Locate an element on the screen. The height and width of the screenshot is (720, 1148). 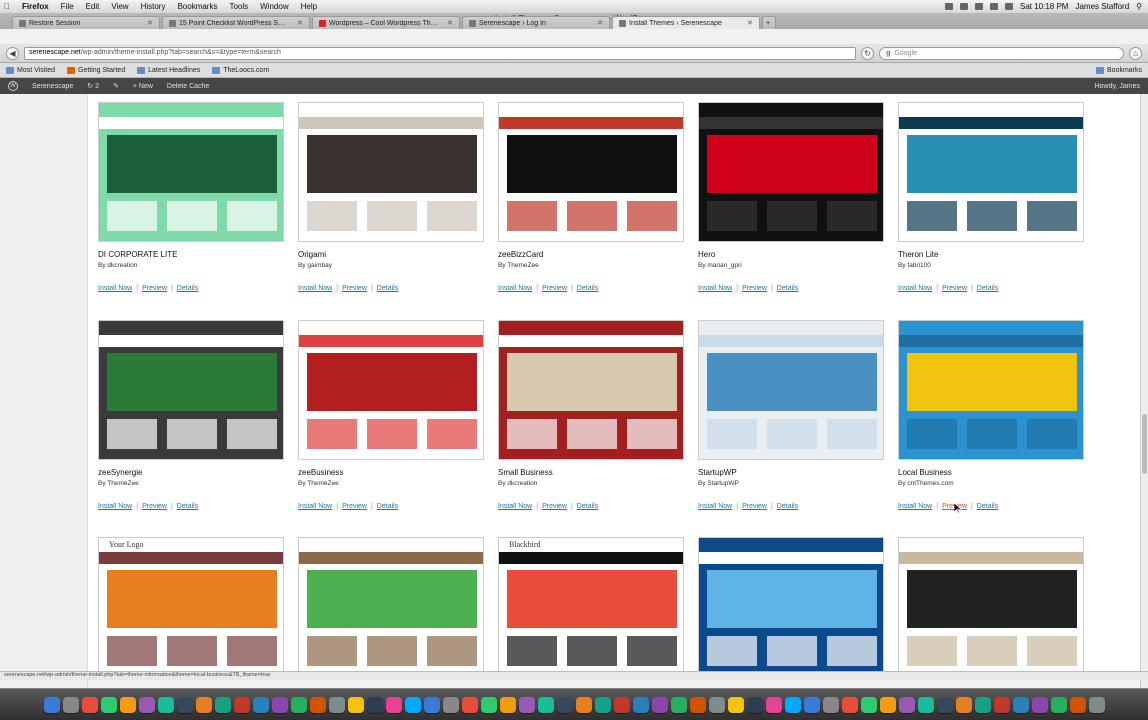
comments-icon: ✎ is located at coordinates (116, 86).